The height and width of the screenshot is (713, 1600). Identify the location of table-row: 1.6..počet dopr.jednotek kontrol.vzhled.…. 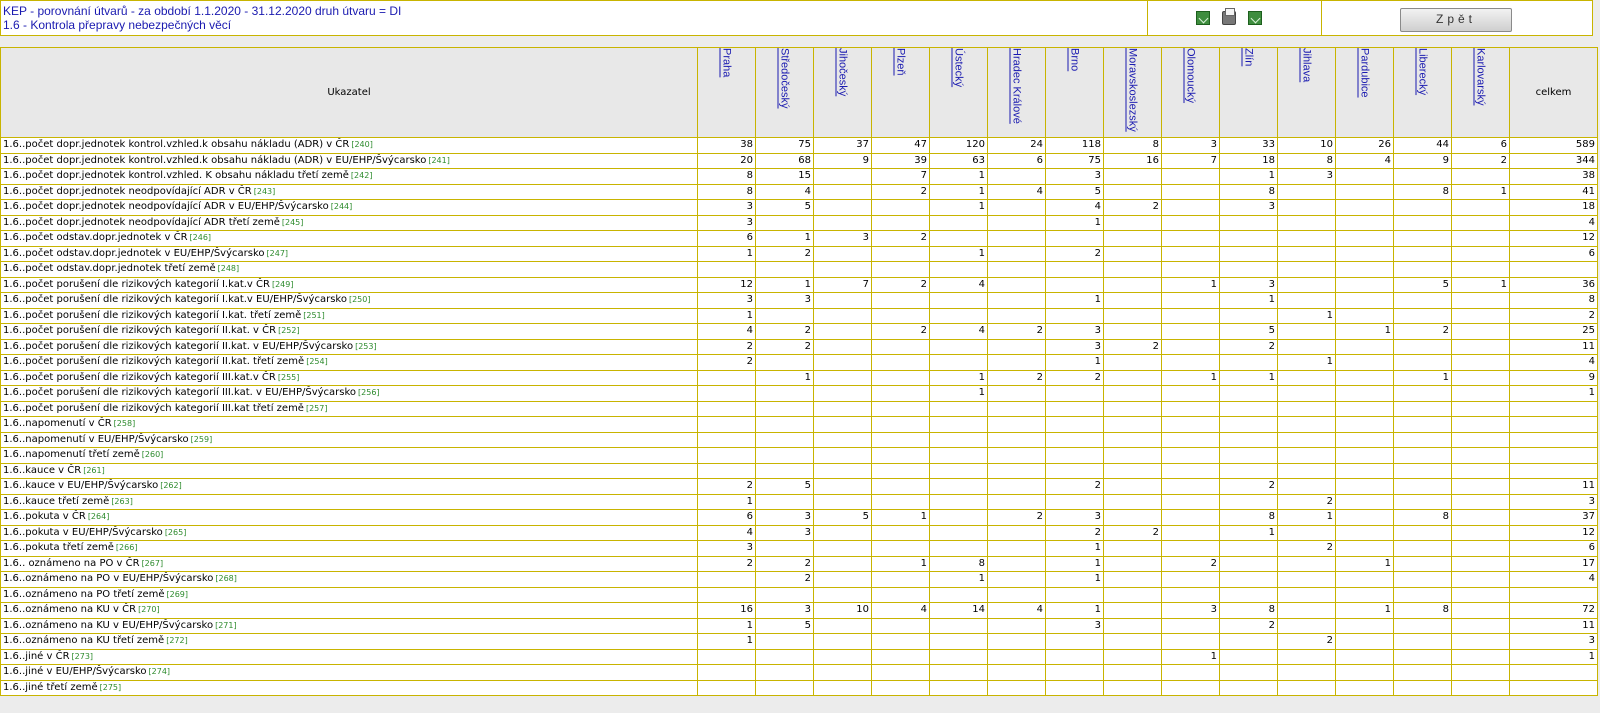
(799, 160).